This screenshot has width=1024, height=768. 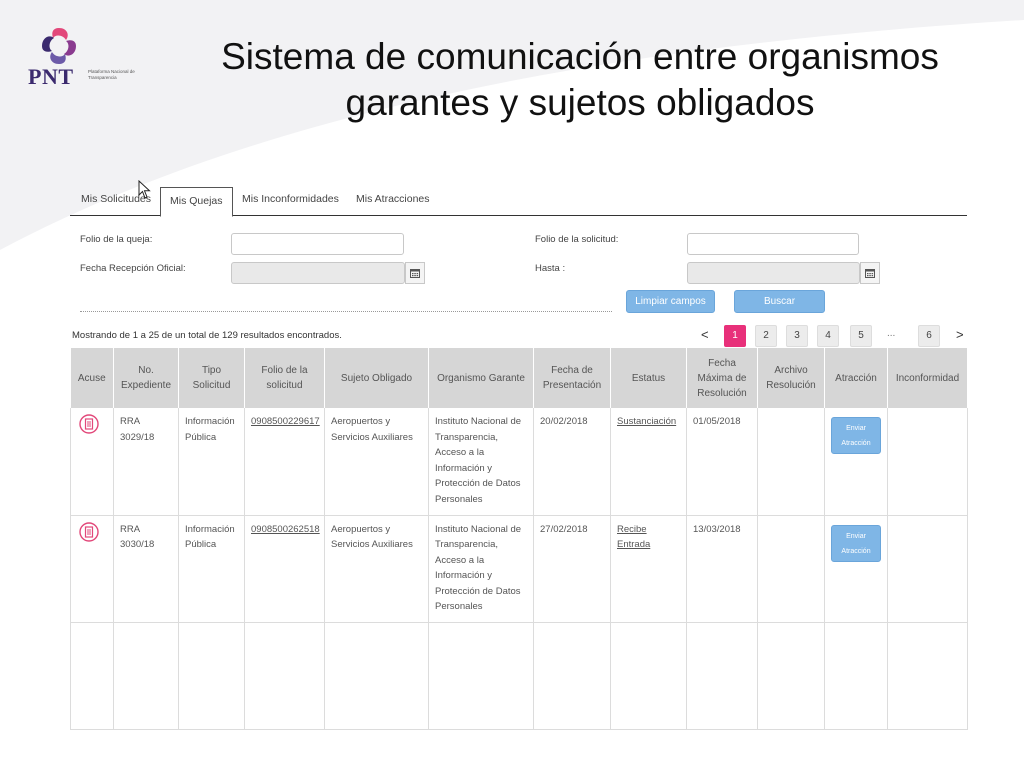 I want to click on folio-cell: 0908500229617, so click(x=284, y=462).